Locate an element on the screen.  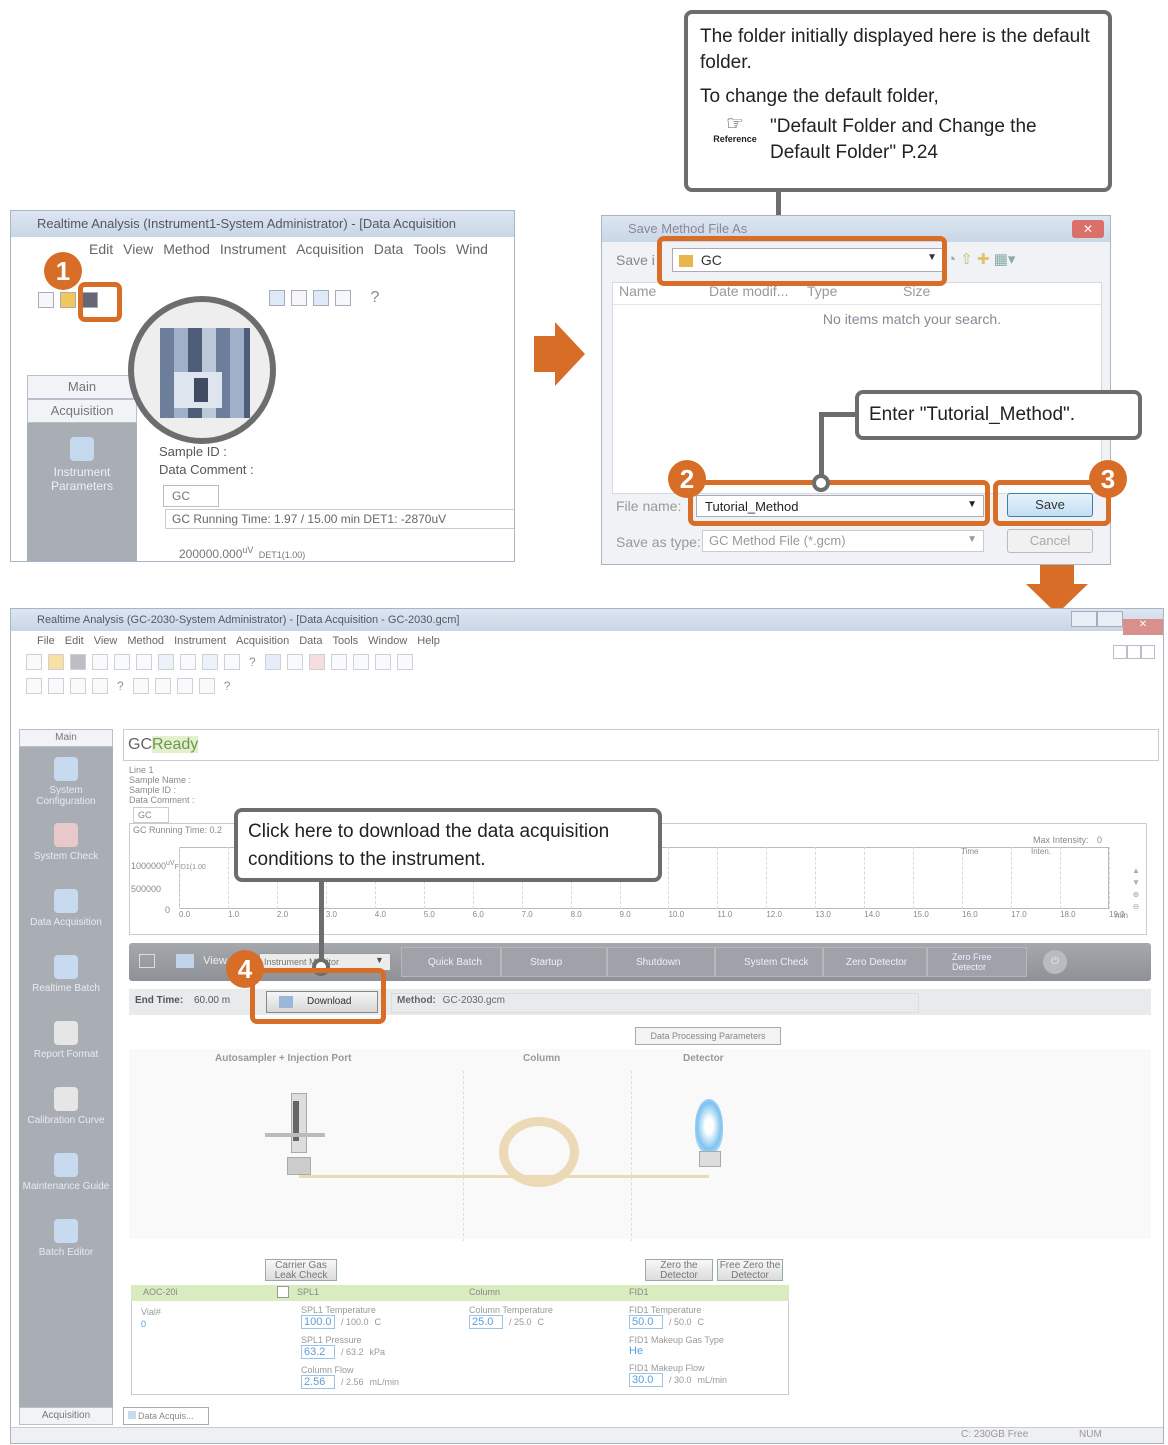
grid-icon is located at coordinates (283, 1292).